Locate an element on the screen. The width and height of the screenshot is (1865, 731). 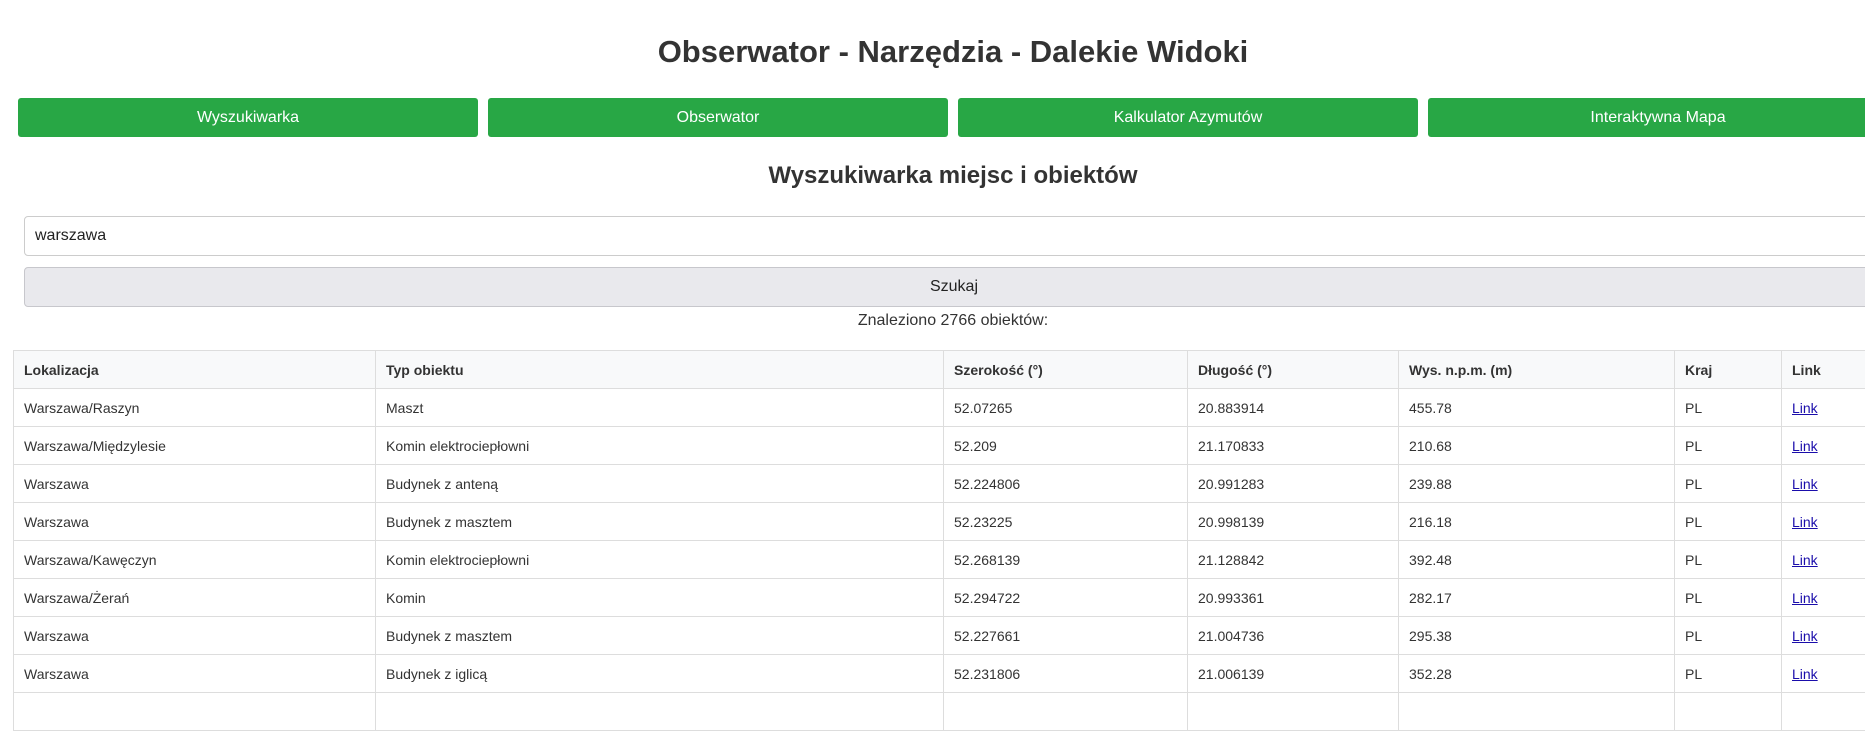
column-header-latitude: Szerokość (°) is located at coordinates (1066, 370).